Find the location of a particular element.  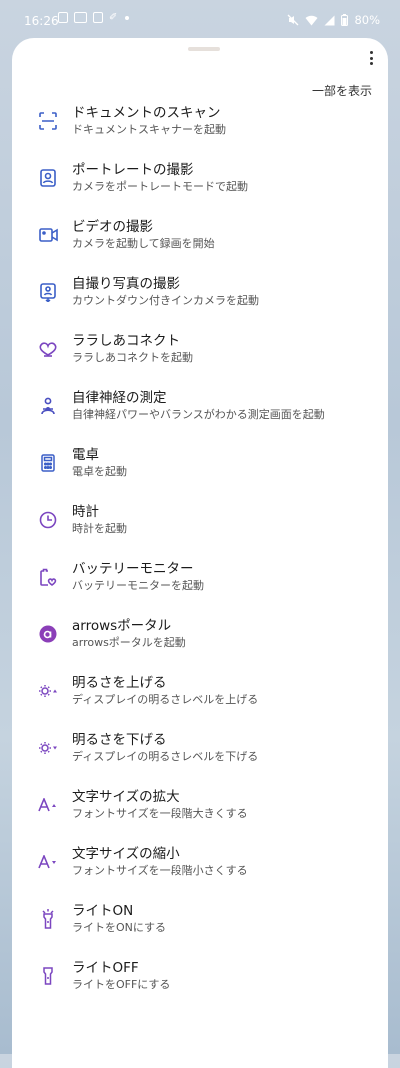

brightness-down-icon is located at coordinates (48, 748).